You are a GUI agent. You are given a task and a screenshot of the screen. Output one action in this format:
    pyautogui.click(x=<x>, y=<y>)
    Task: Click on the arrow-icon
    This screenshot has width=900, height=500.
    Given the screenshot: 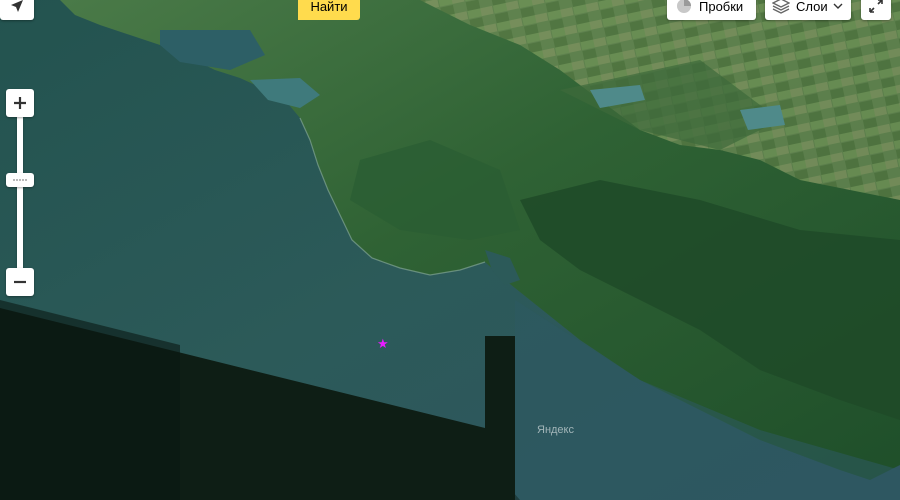 What is the action you would take?
    pyautogui.click(x=17, y=6)
    